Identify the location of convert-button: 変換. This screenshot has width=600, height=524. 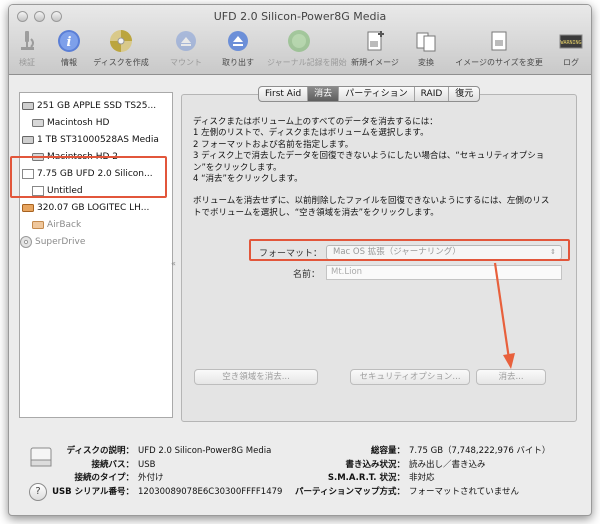
(426, 48).